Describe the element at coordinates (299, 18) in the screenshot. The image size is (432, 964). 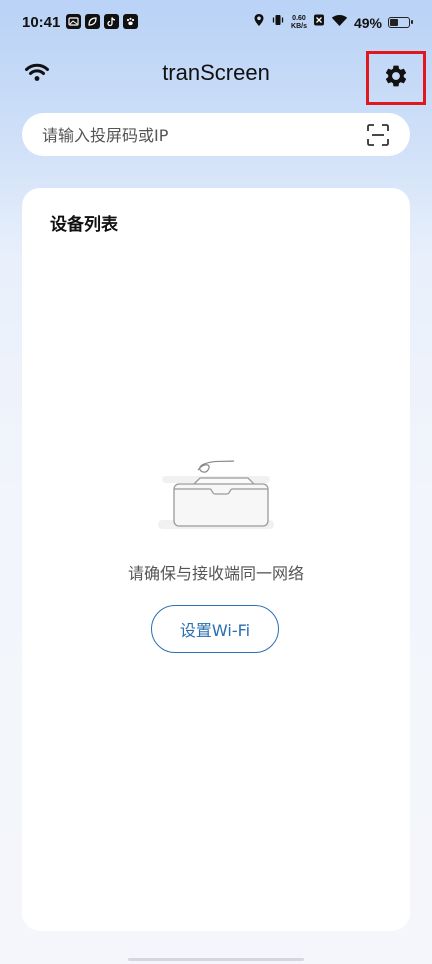
I see `net-speed-value: 0.60` at that location.